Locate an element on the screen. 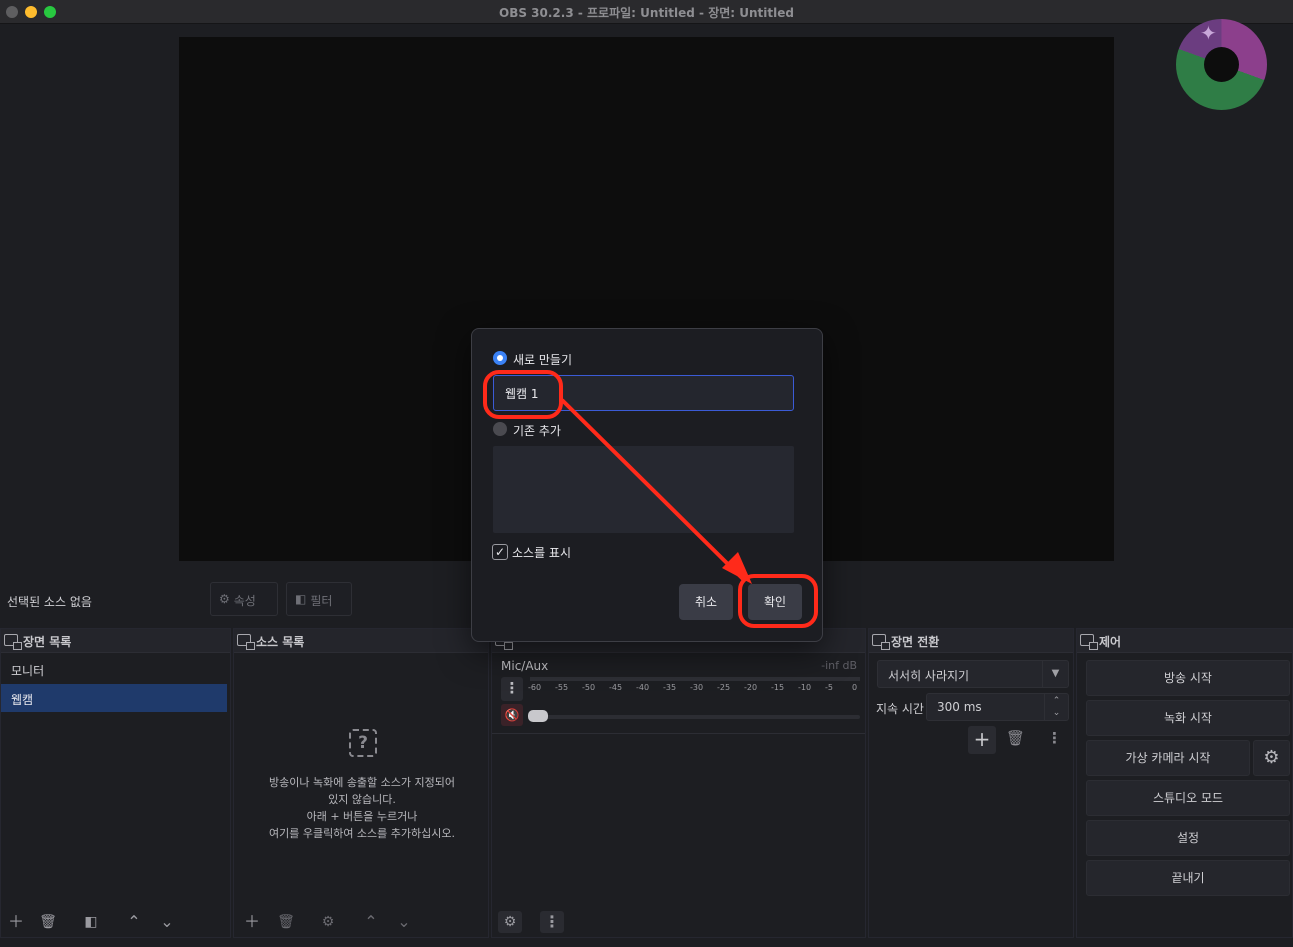  mixer-menu-icon: ⋮ is located at coordinates (552, 922).